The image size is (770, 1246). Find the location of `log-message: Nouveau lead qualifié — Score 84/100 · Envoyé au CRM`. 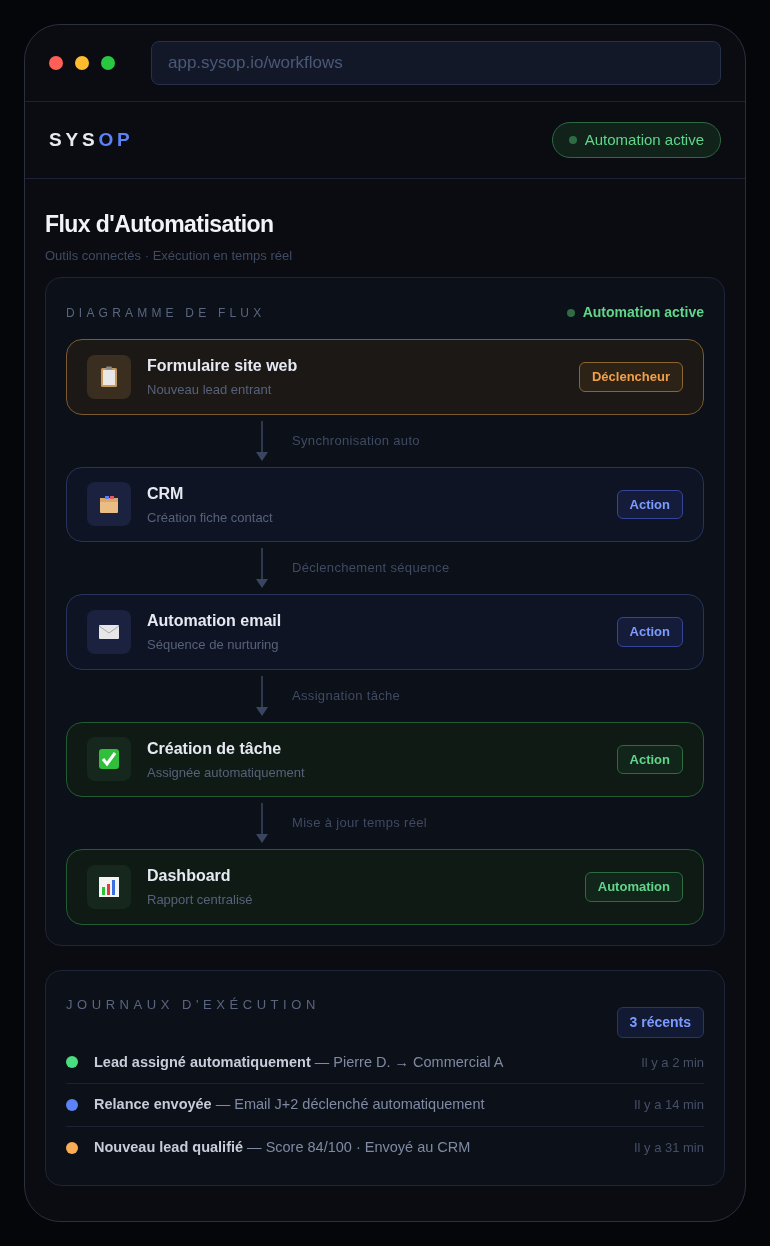

log-message: Nouveau lead qualifié — Score 84/100 · Envoyé au CRM is located at coordinates (283, 1147).